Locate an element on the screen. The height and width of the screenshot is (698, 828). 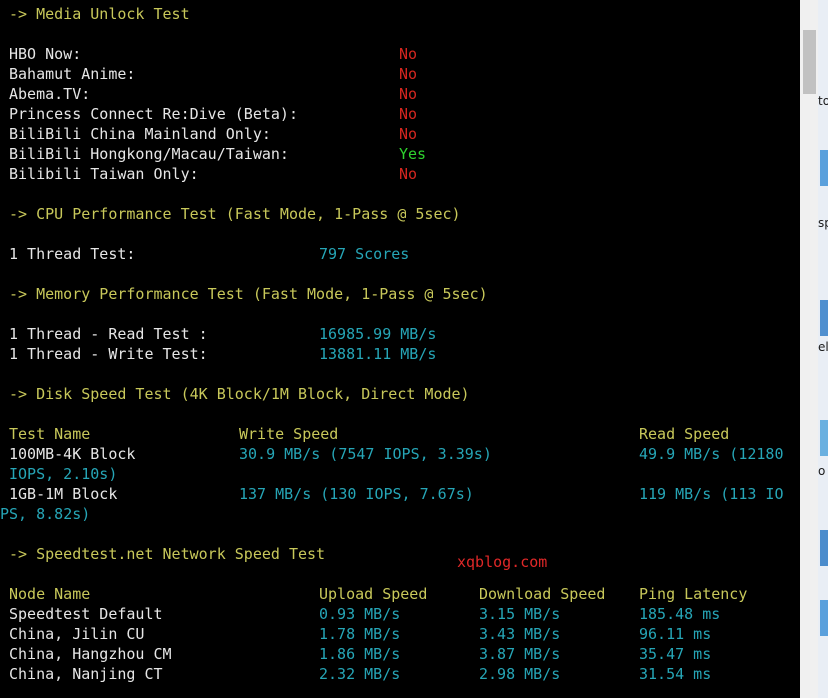
speed-upload: 2.32 MB/s is located at coordinates (360, 674).